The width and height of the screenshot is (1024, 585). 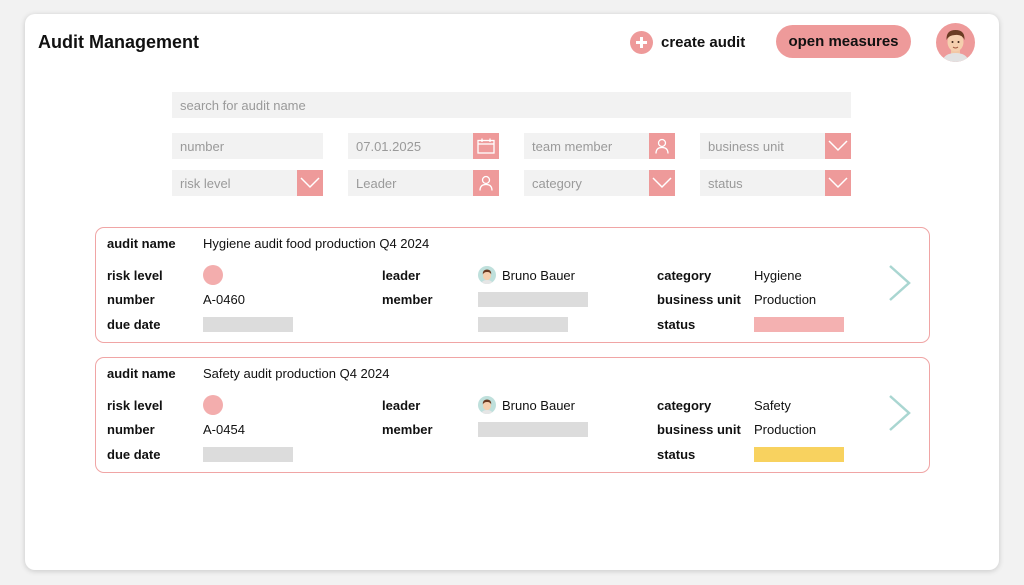 I want to click on create-audit-button: create audit, so click(x=687, y=42).